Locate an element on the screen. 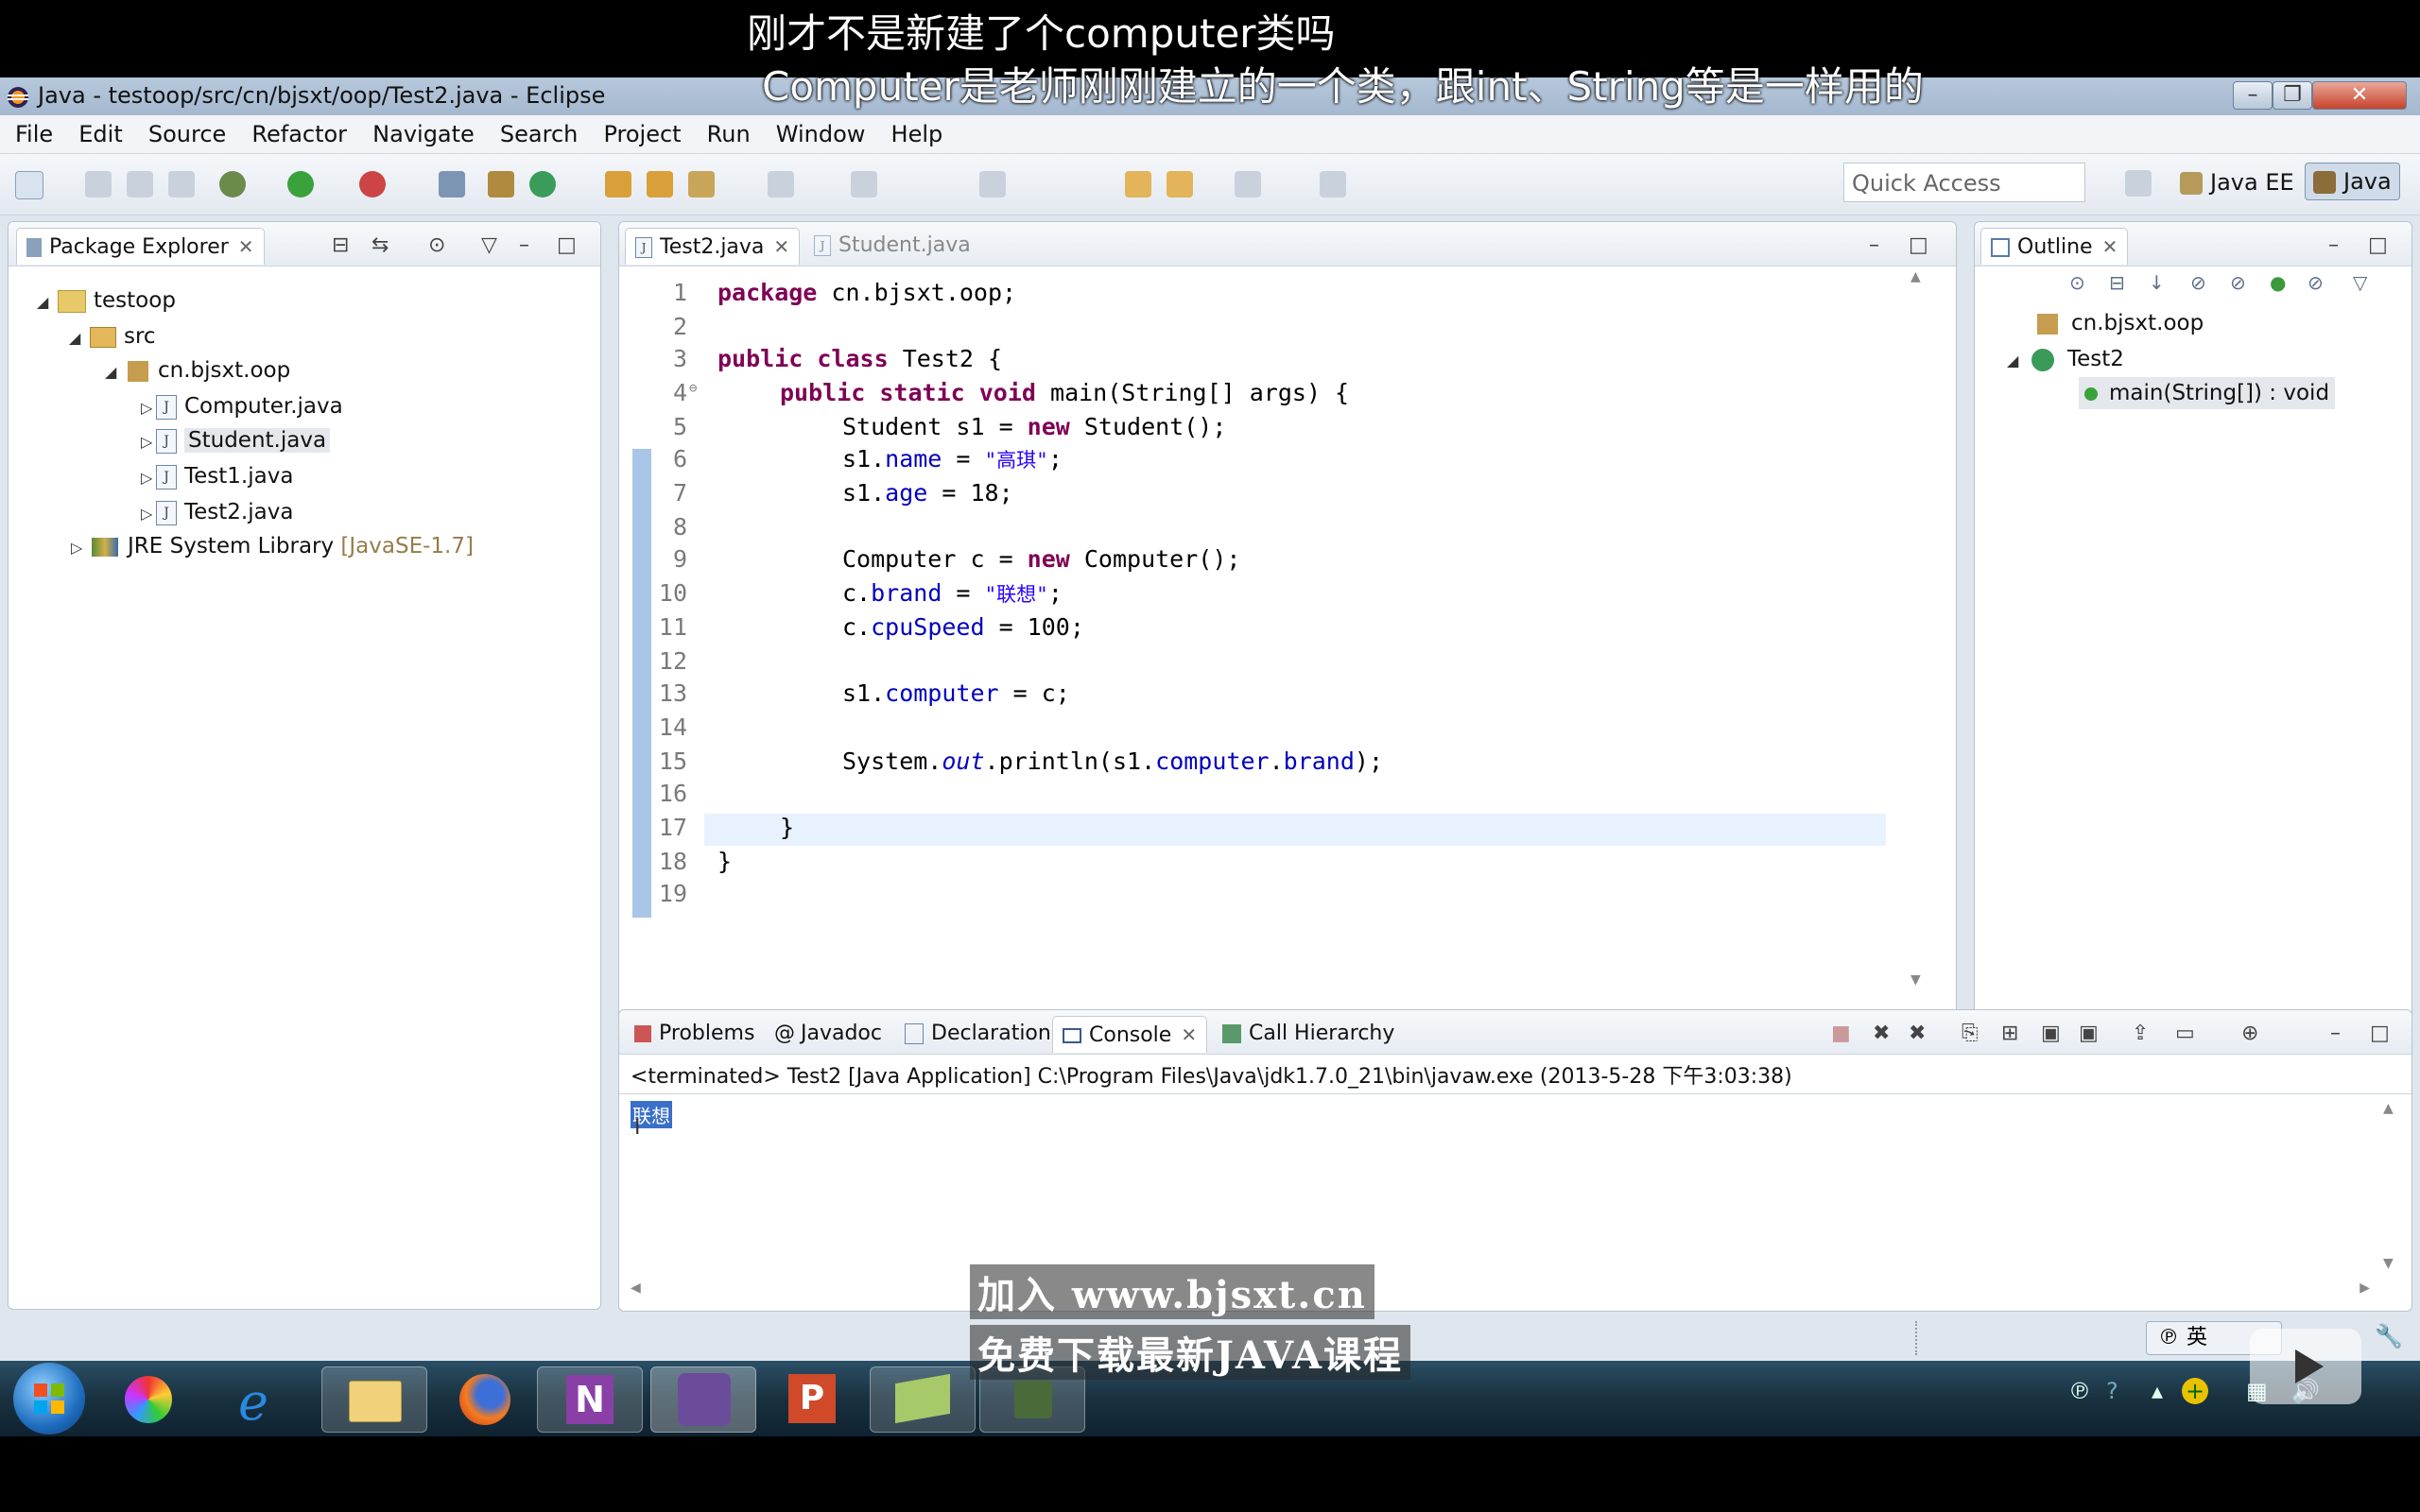 The width and height of the screenshot is (2420, 1512). menu-search: Search is located at coordinates (539, 131).